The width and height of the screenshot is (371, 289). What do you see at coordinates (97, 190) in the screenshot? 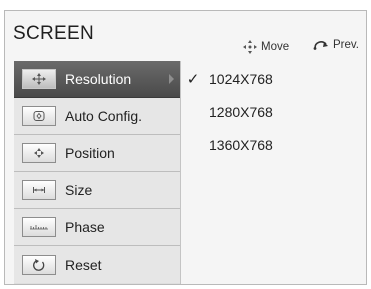
I see `menu-item-size: Size` at bounding box center [97, 190].